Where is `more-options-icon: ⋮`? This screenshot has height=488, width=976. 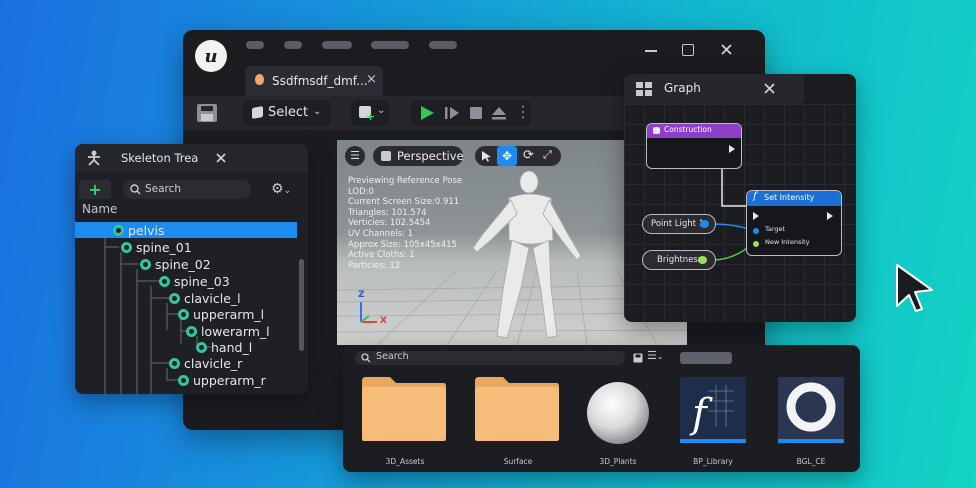 more-options-icon: ⋮ is located at coordinates (523, 112).